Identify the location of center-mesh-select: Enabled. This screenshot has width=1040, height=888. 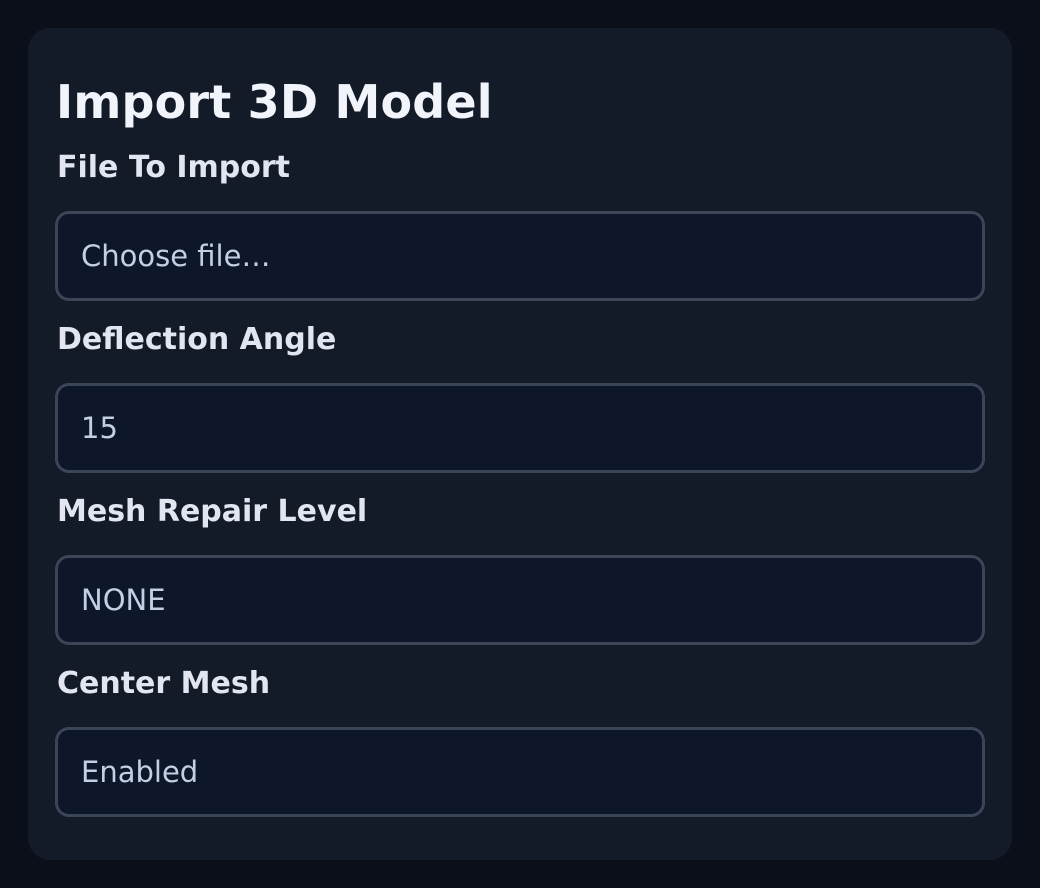
(520, 772).